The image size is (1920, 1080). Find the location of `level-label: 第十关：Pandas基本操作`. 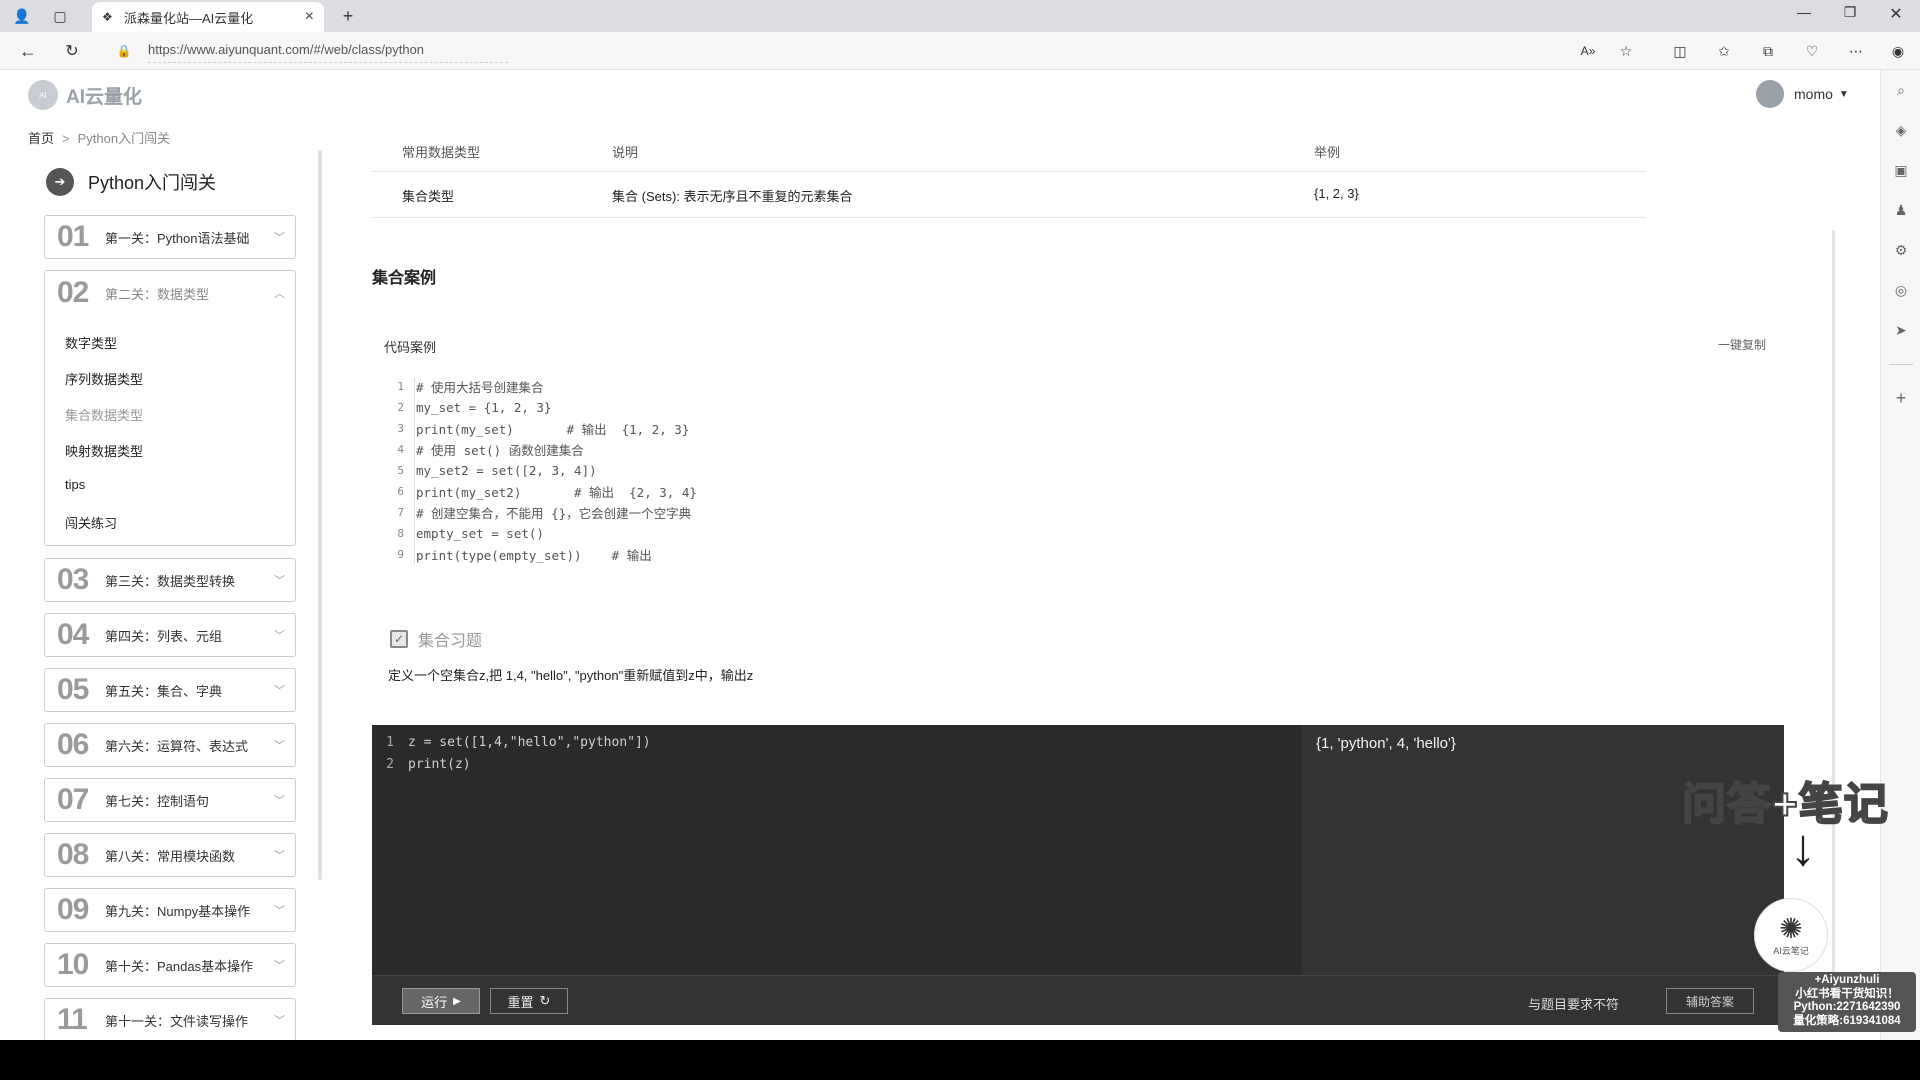

level-label: 第十关：Pandas基本操作 is located at coordinates (179, 966).